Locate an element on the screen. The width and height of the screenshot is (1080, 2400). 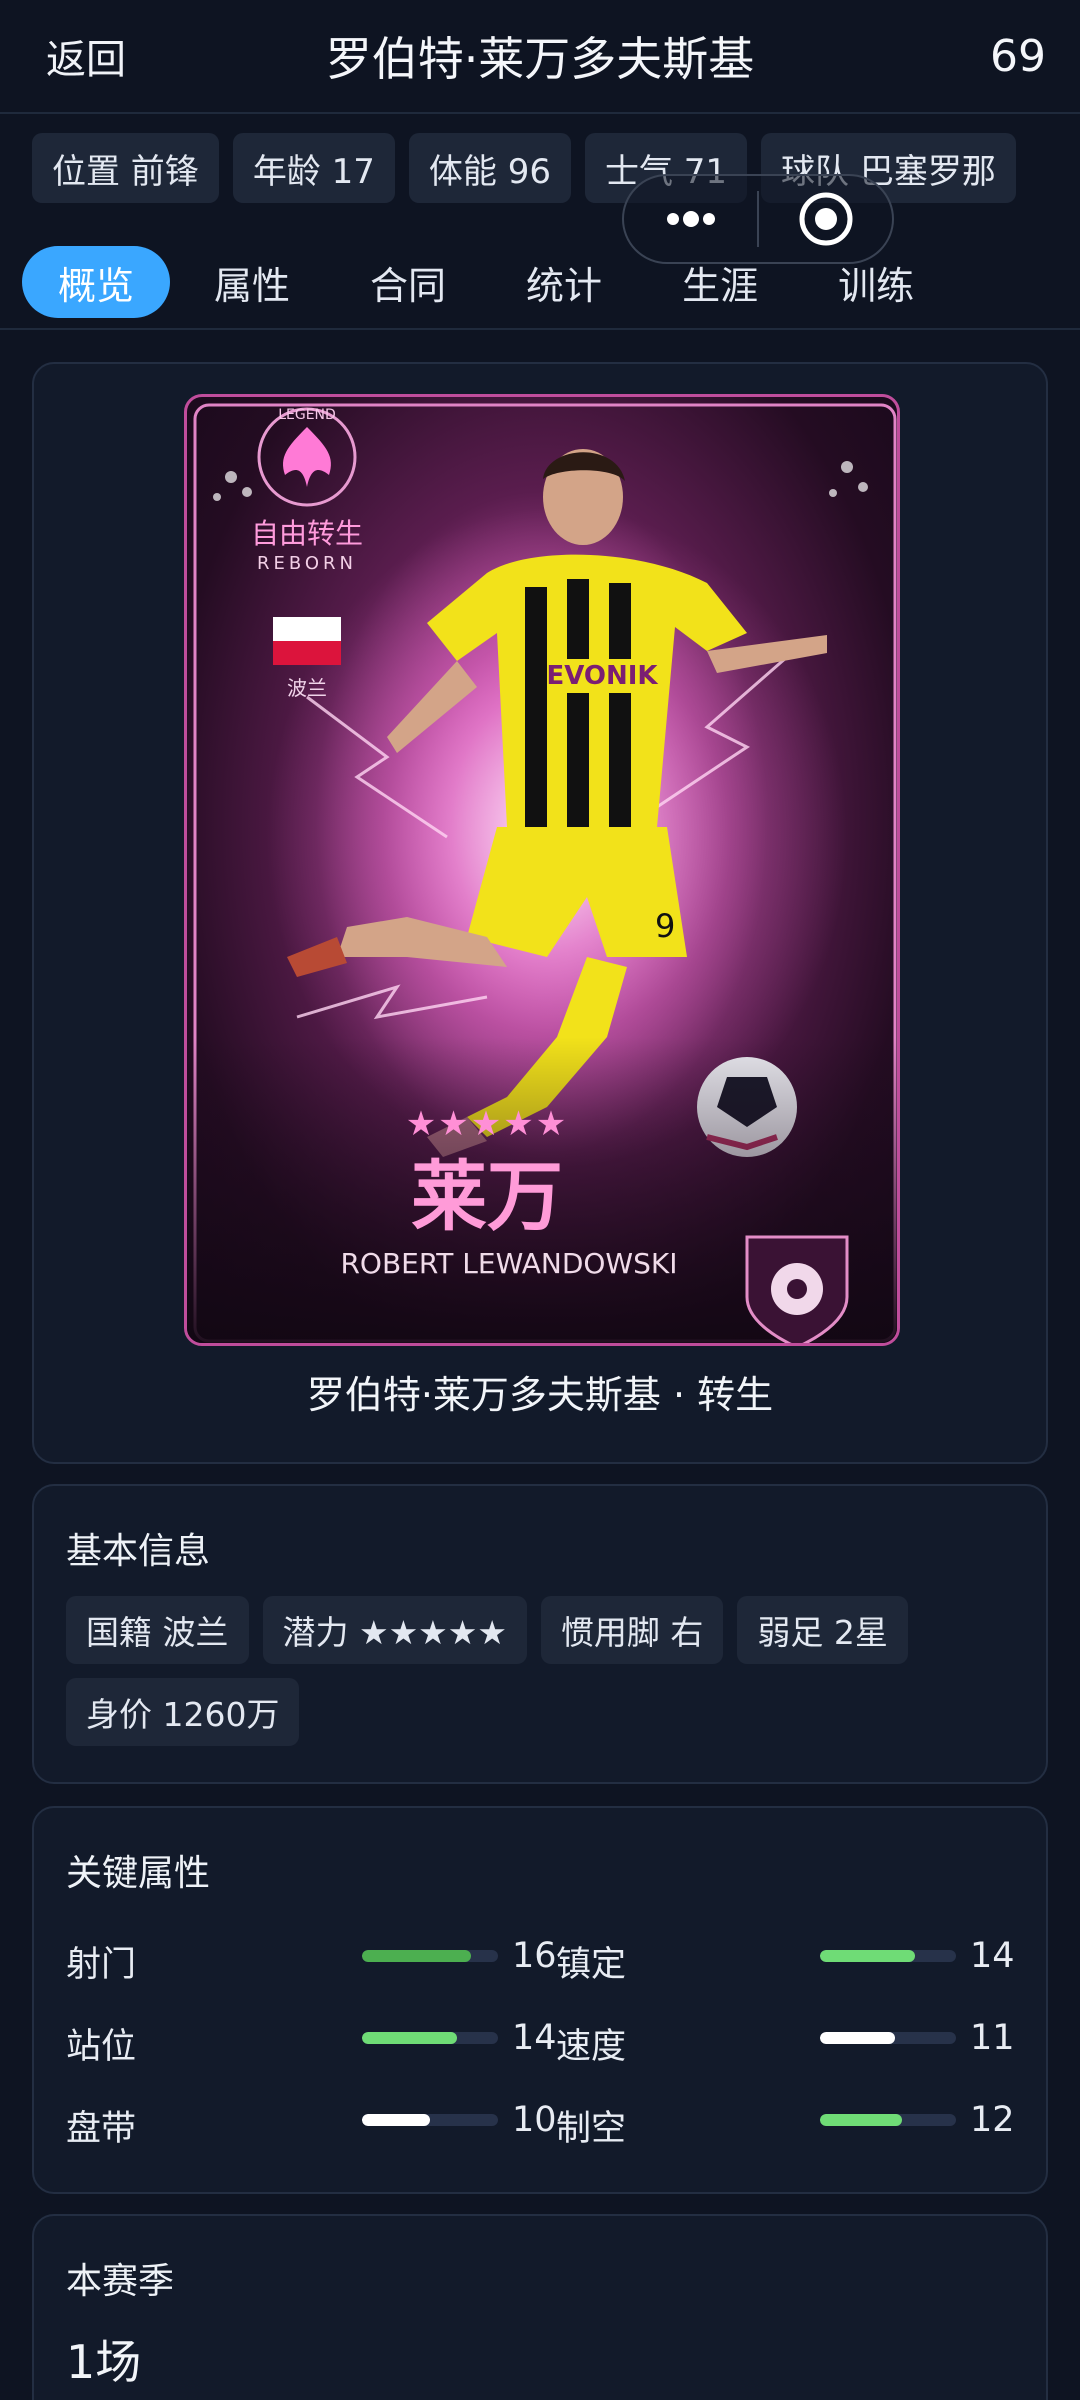
attr-name-right: 制空 is located at coordinates (591, 2129).